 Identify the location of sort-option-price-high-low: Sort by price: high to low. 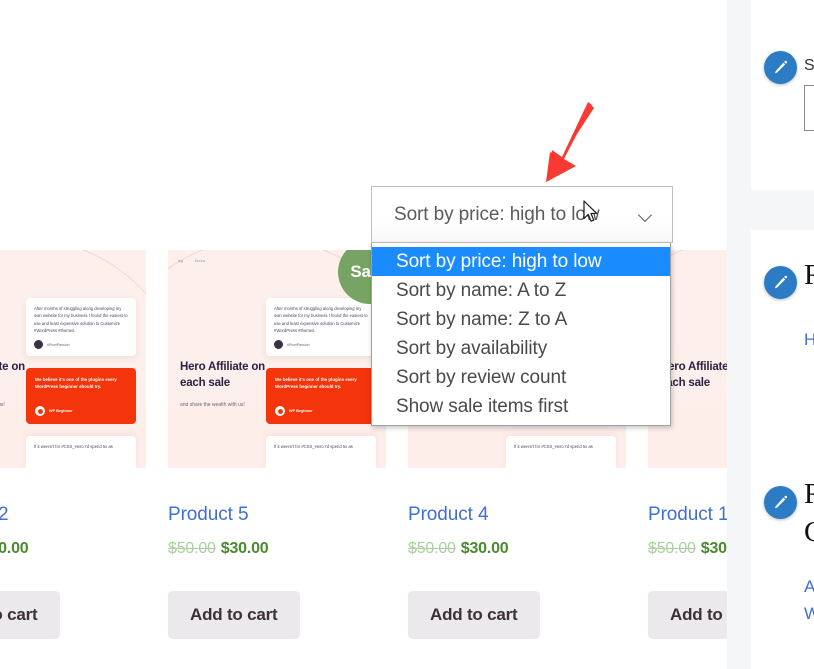
(521, 261).